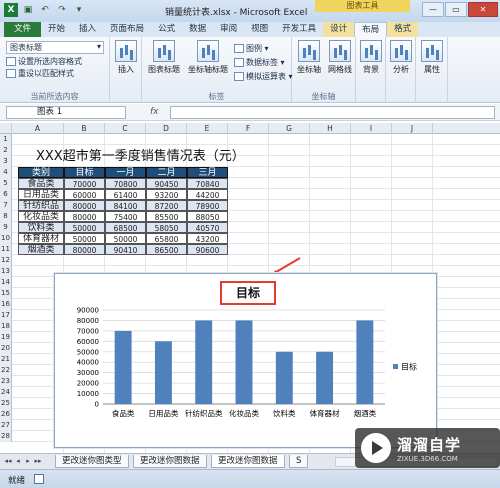  I want to click on play-logo-icon, so click(376, 448).